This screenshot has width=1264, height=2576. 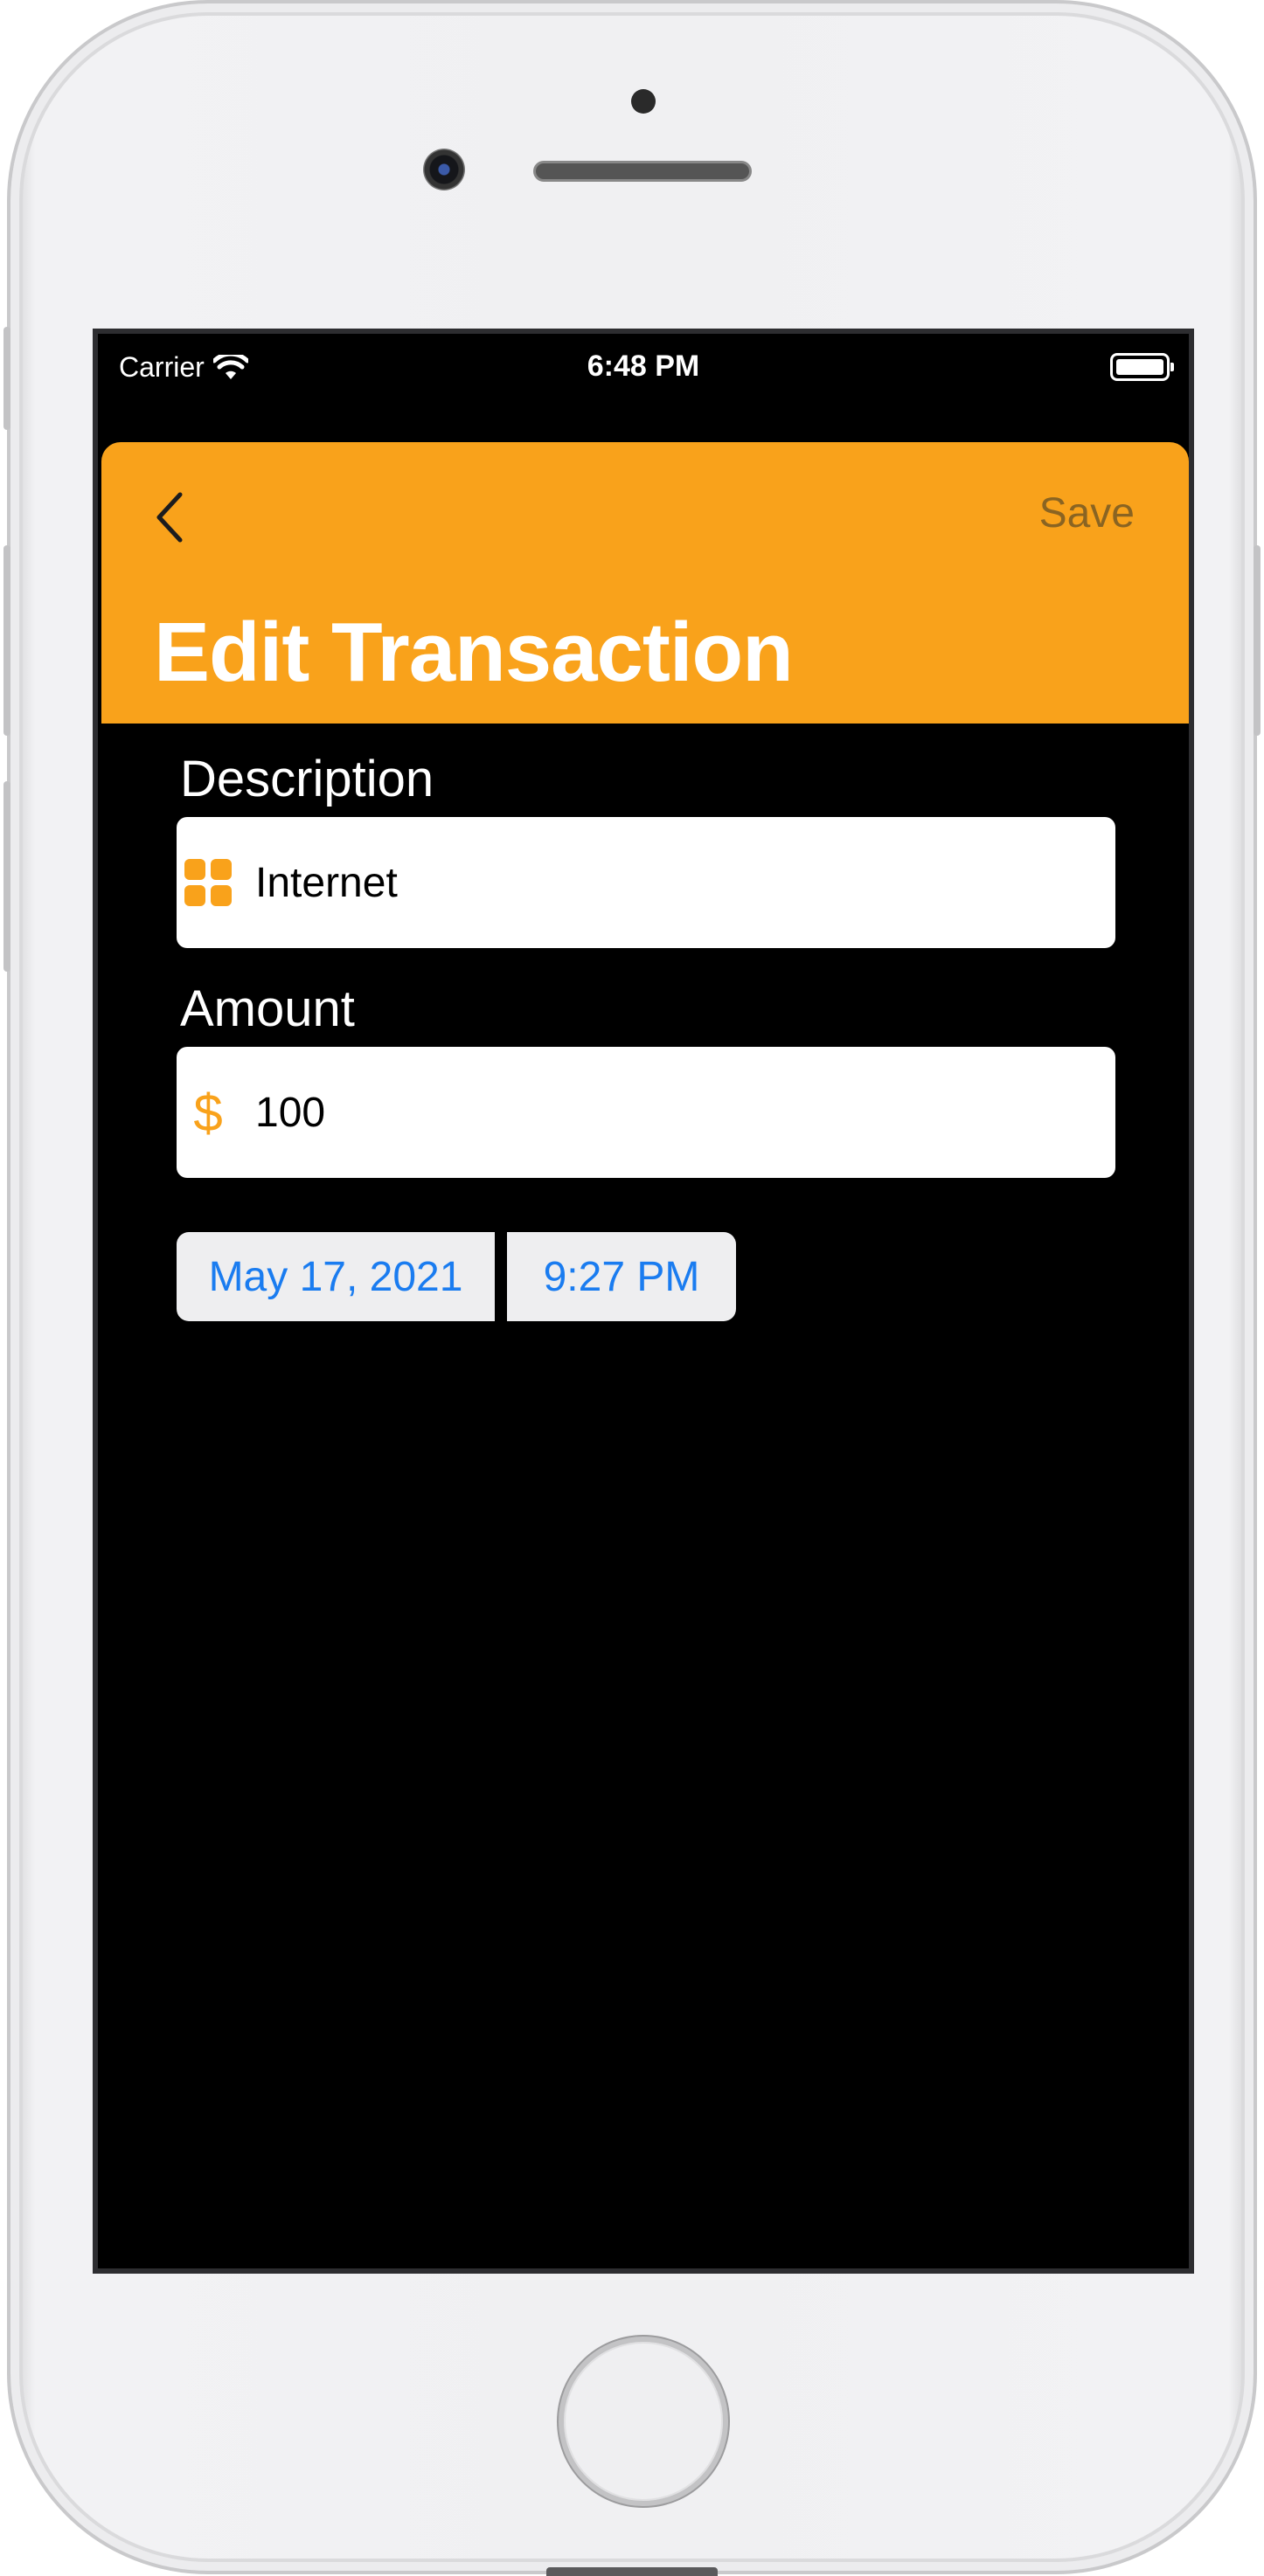 I want to click on back-button, so click(x=171, y=517).